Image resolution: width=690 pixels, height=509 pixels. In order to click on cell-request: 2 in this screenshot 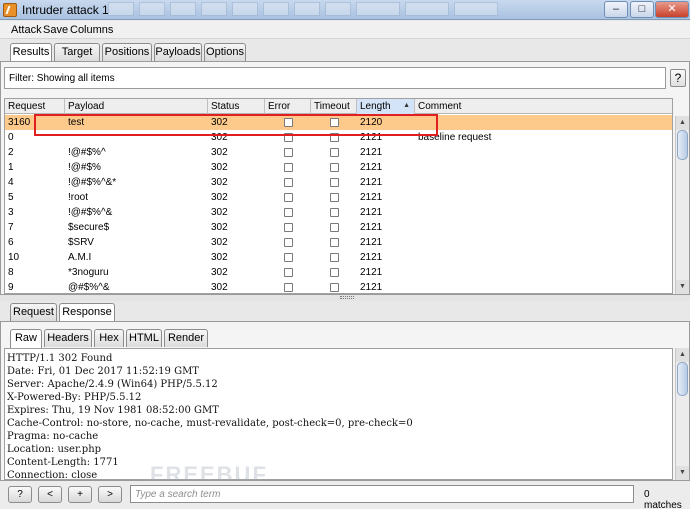, I will do `click(11, 152)`.